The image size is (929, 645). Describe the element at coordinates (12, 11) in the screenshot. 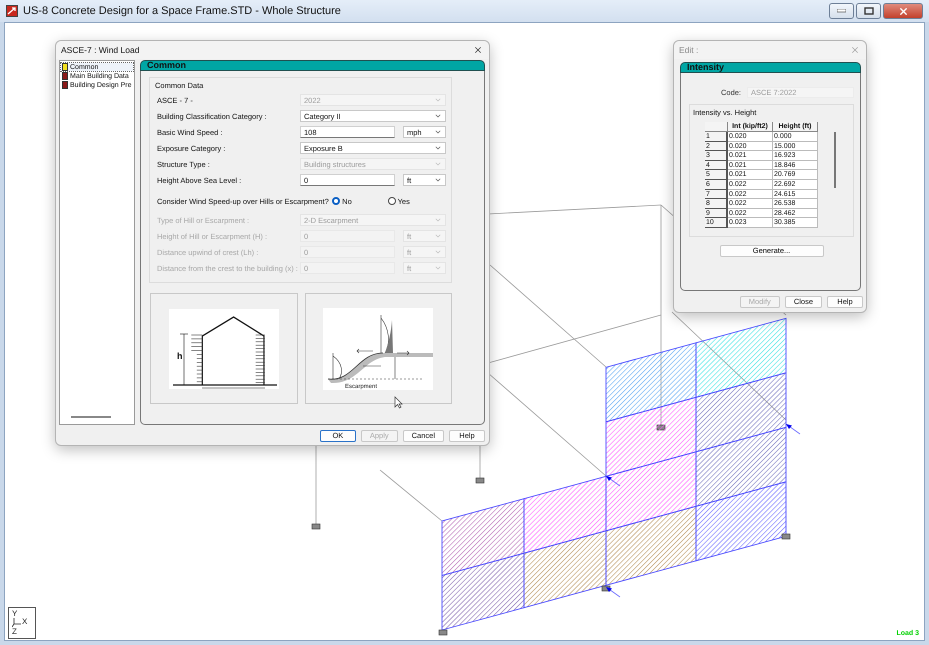

I see `app-icon` at that location.